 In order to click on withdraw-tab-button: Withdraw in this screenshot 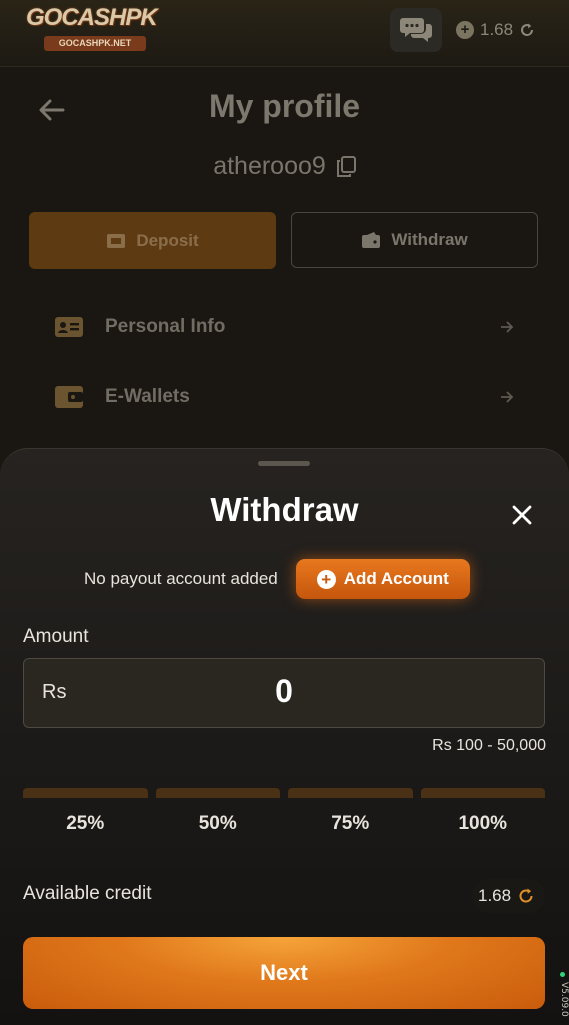, I will do `click(414, 240)`.